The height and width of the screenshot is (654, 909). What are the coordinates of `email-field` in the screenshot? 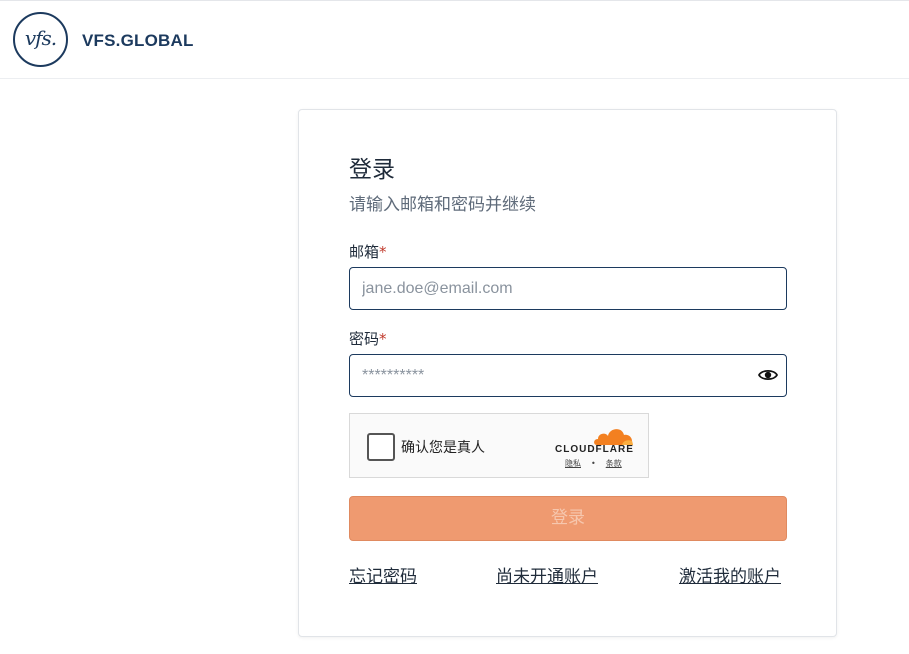 It's located at (568, 288).